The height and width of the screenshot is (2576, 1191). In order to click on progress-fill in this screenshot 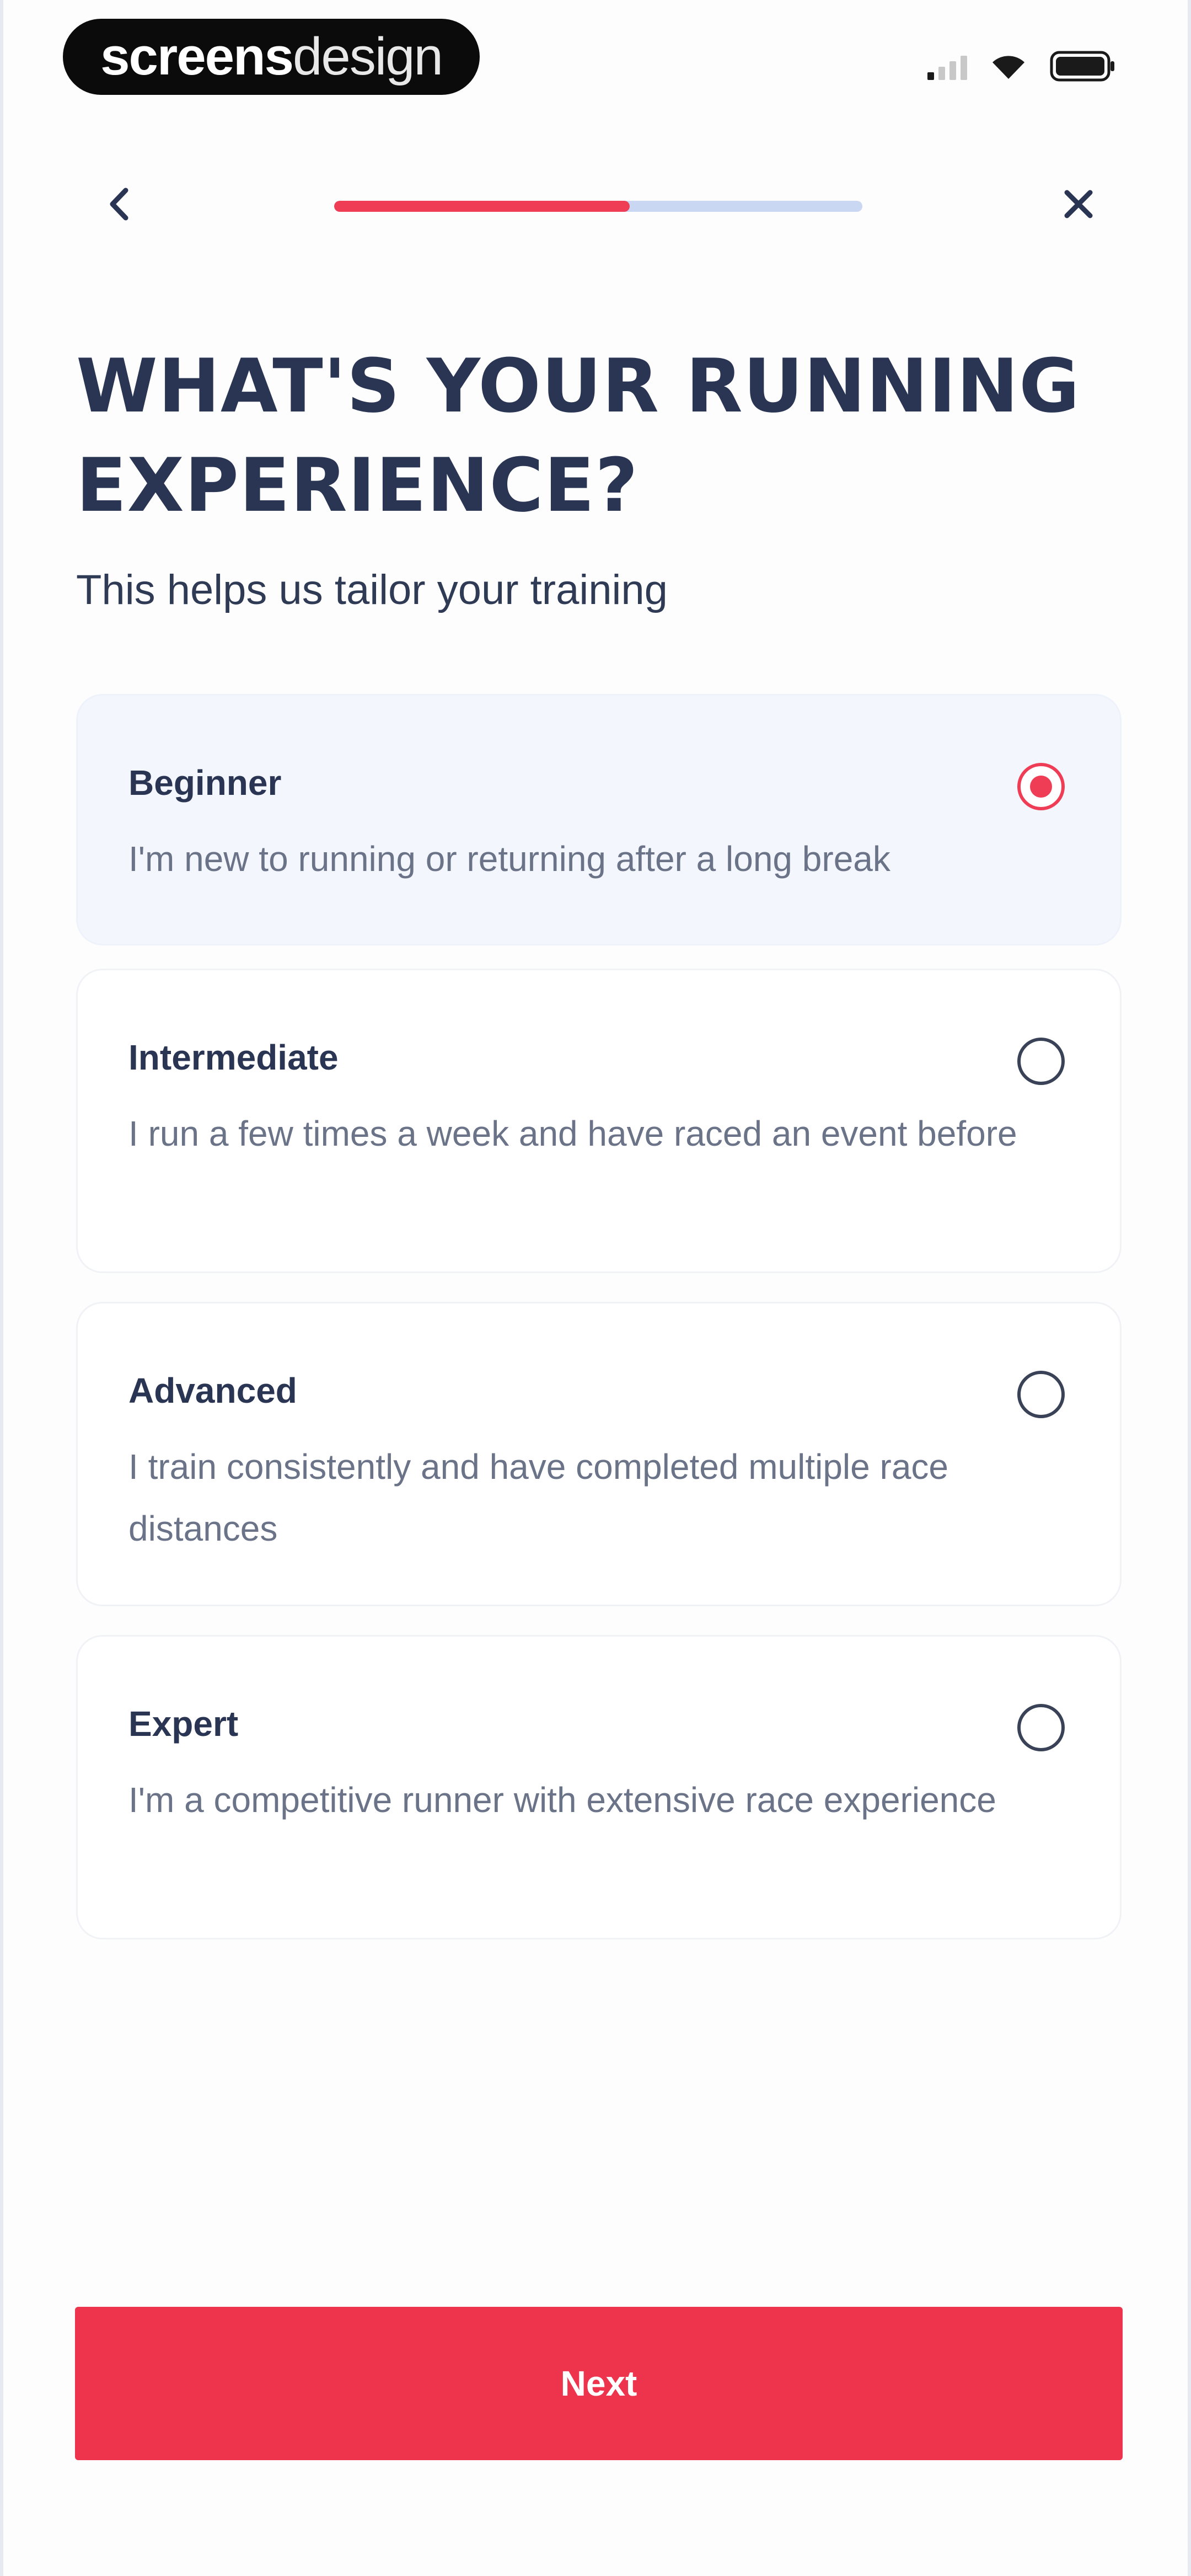, I will do `click(482, 206)`.